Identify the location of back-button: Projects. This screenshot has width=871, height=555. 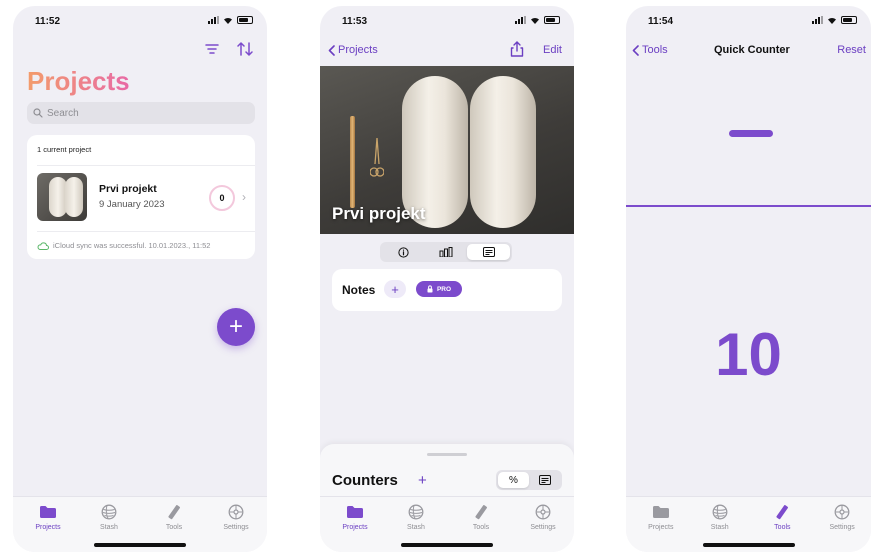
(353, 50).